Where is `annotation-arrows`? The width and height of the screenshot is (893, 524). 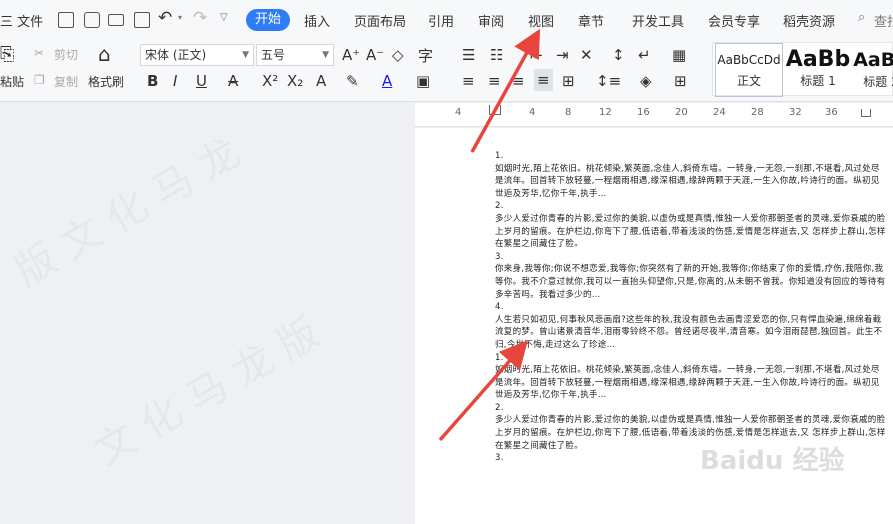 annotation-arrows is located at coordinates (489, 235).